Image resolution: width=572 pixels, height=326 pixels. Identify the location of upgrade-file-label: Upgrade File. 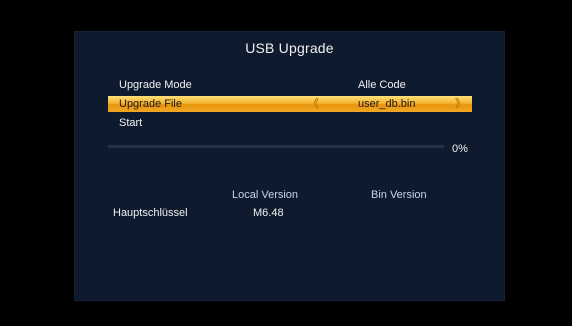
(150, 104).